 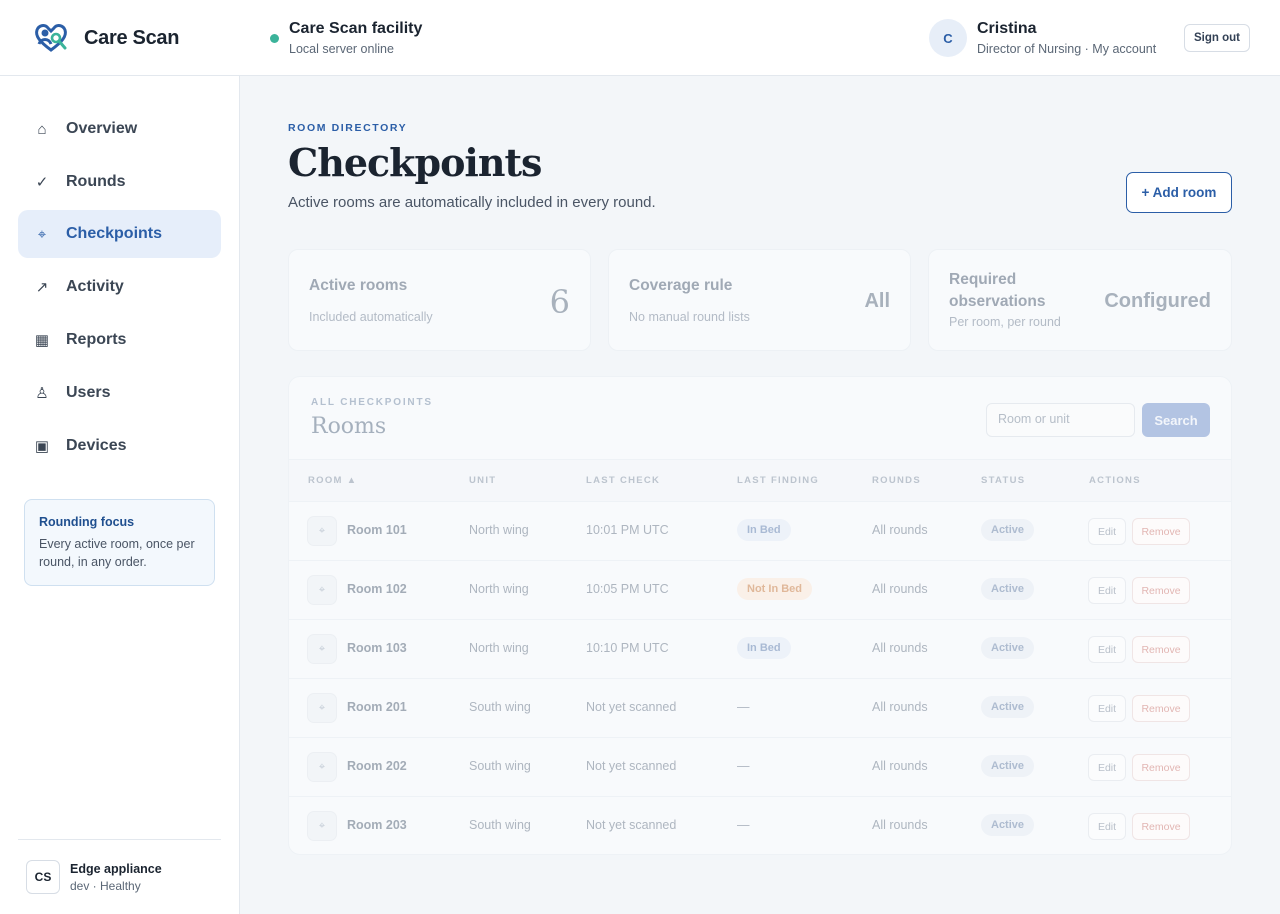 I want to click on stat-card-coverage-rule: Coverage rule No manual round lists All, so click(x=759, y=300).